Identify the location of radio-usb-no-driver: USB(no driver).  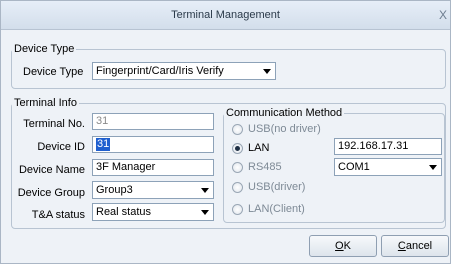
(276, 129).